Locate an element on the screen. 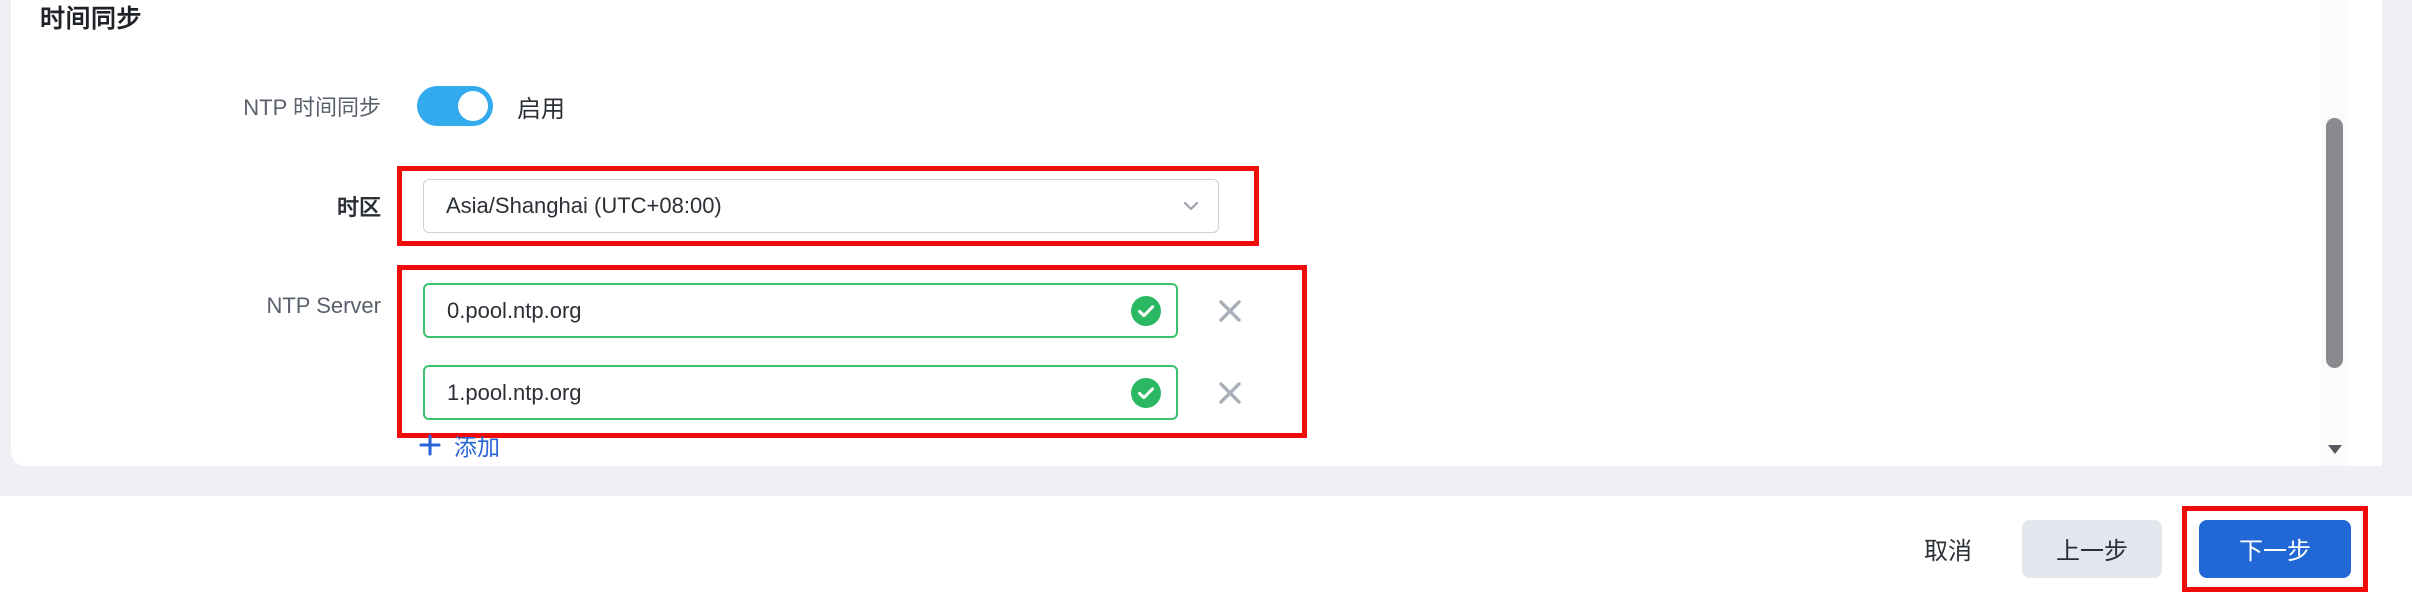 This screenshot has width=2412, height=601. ntp-enable-label: NTP 时间同步 is located at coordinates (312, 107).